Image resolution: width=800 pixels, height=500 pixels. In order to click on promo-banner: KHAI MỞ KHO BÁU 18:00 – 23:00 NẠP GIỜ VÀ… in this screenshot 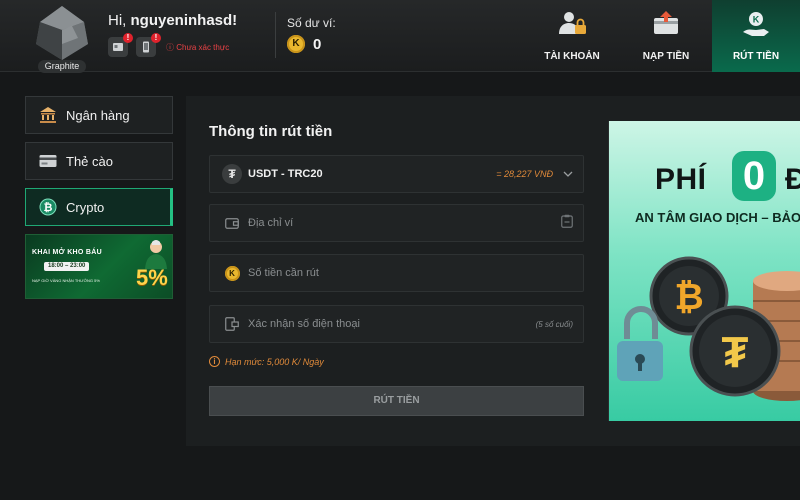, I will do `click(99, 266)`.